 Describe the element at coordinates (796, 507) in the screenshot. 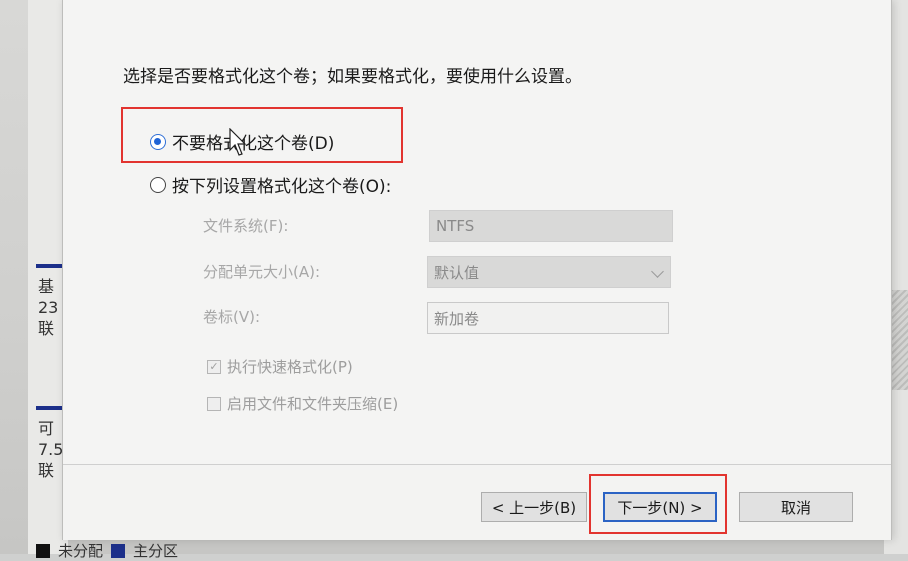

I see `cancel-button: 取消` at that location.